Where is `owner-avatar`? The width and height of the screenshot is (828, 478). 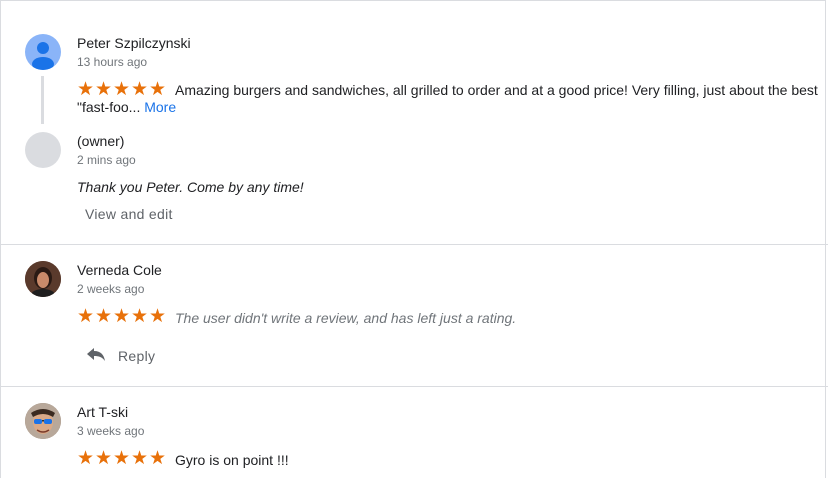
owner-avatar is located at coordinates (43, 150).